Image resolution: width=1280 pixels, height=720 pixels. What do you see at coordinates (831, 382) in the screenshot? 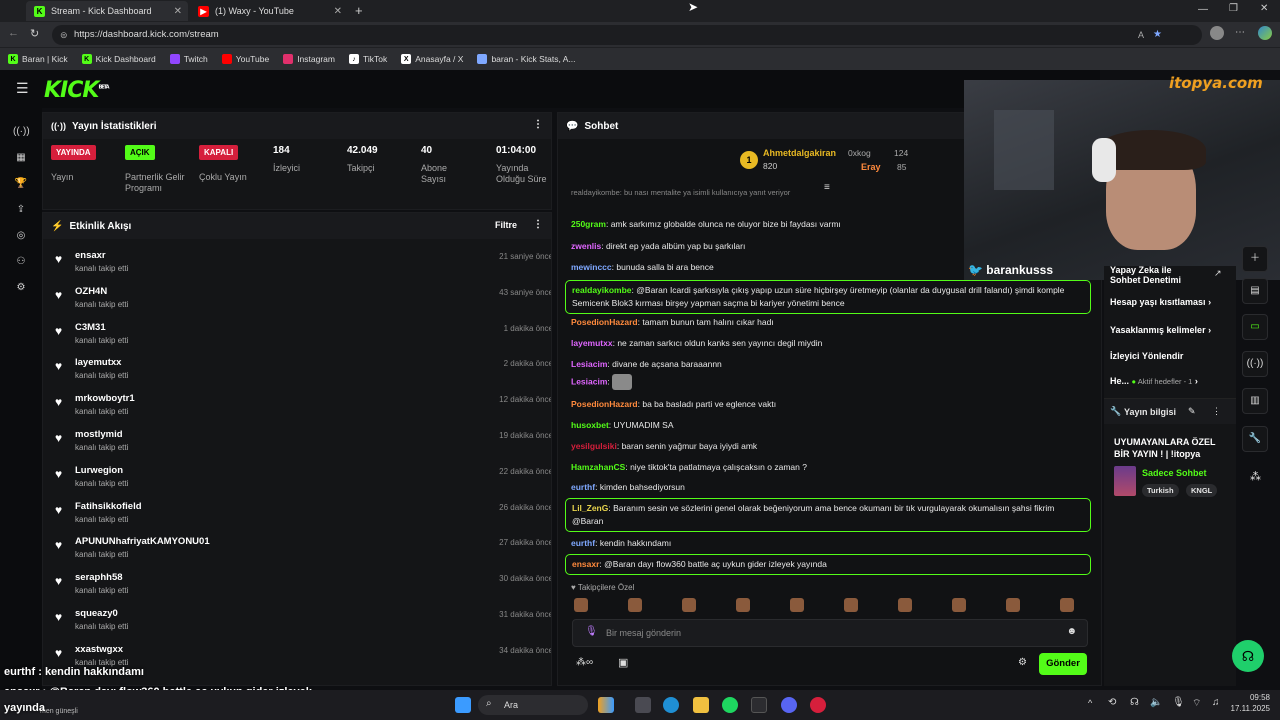
I see `chat-message: Lesiacim:` at bounding box center [831, 382].